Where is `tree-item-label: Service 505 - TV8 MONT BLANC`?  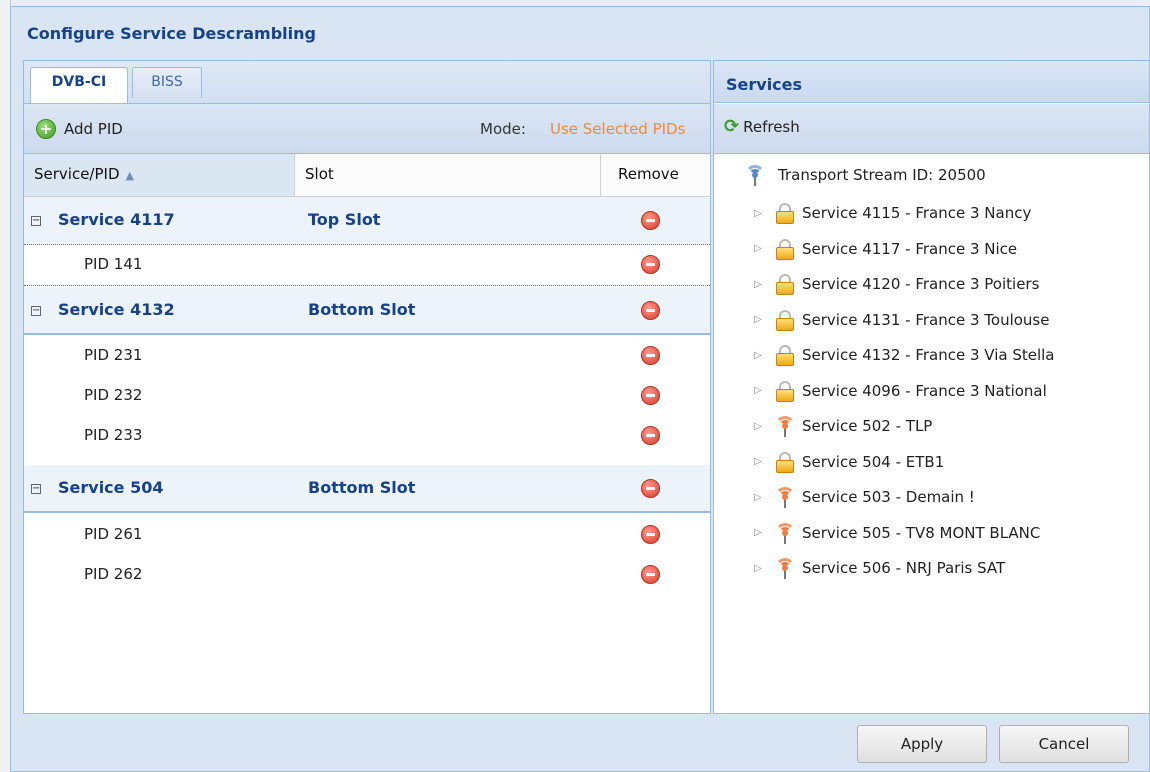
tree-item-label: Service 505 - TV8 MONT BLANC is located at coordinates (921, 532).